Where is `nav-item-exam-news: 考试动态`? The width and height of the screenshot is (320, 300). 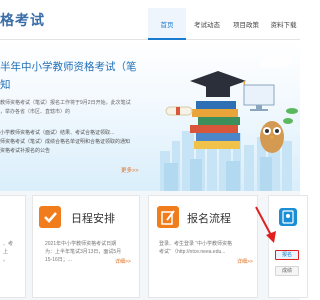
nav-item-exam-news: 考试动态 is located at coordinates (207, 24).